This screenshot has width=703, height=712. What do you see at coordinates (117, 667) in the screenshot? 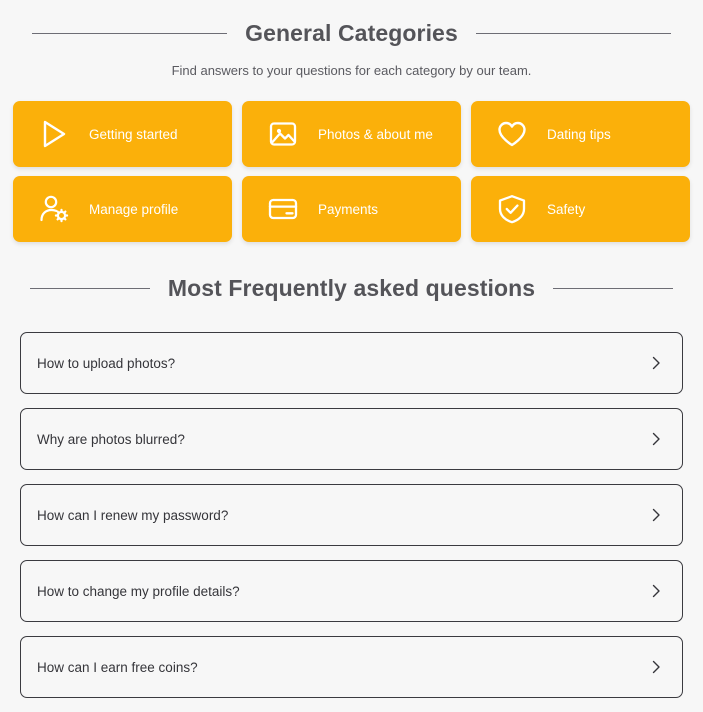
I see `faq-question: How can I earn free coins?` at bounding box center [117, 667].